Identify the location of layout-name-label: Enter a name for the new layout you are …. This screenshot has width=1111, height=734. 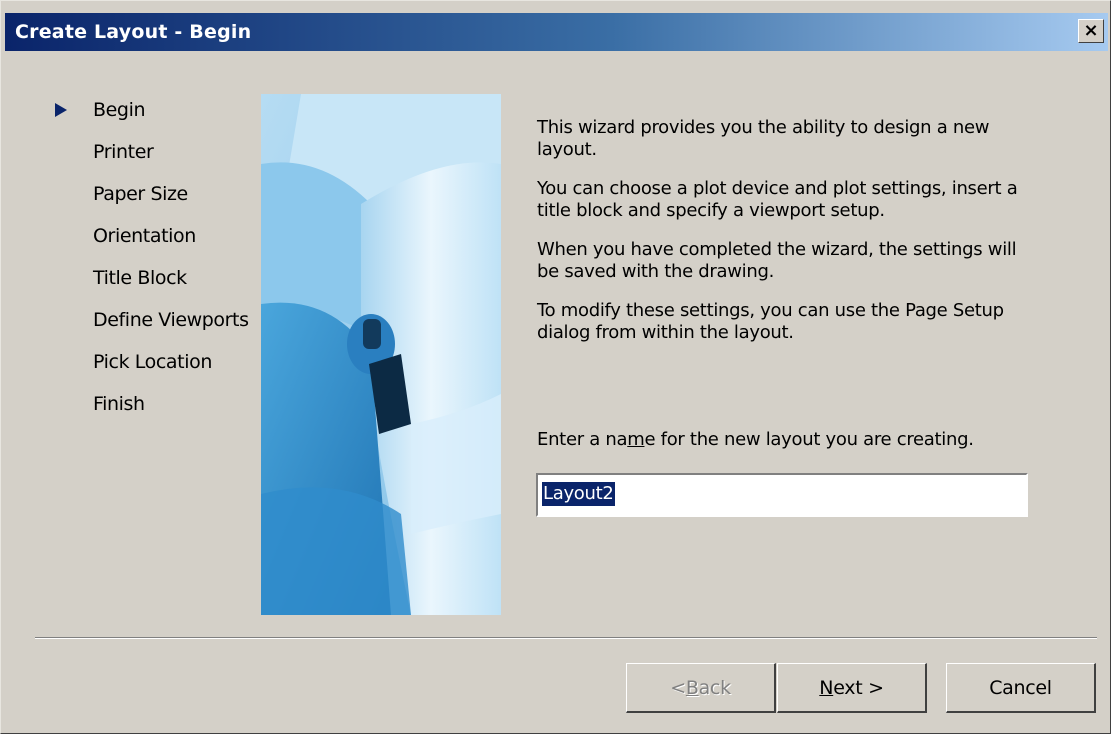
(755, 439).